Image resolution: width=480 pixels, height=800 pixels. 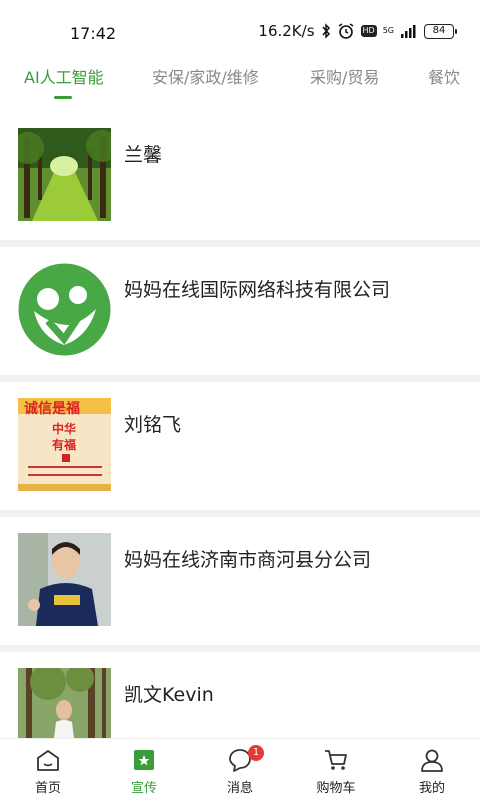 What do you see at coordinates (336, 788) in the screenshot?
I see `nav-label: 购物车` at bounding box center [336, 788].